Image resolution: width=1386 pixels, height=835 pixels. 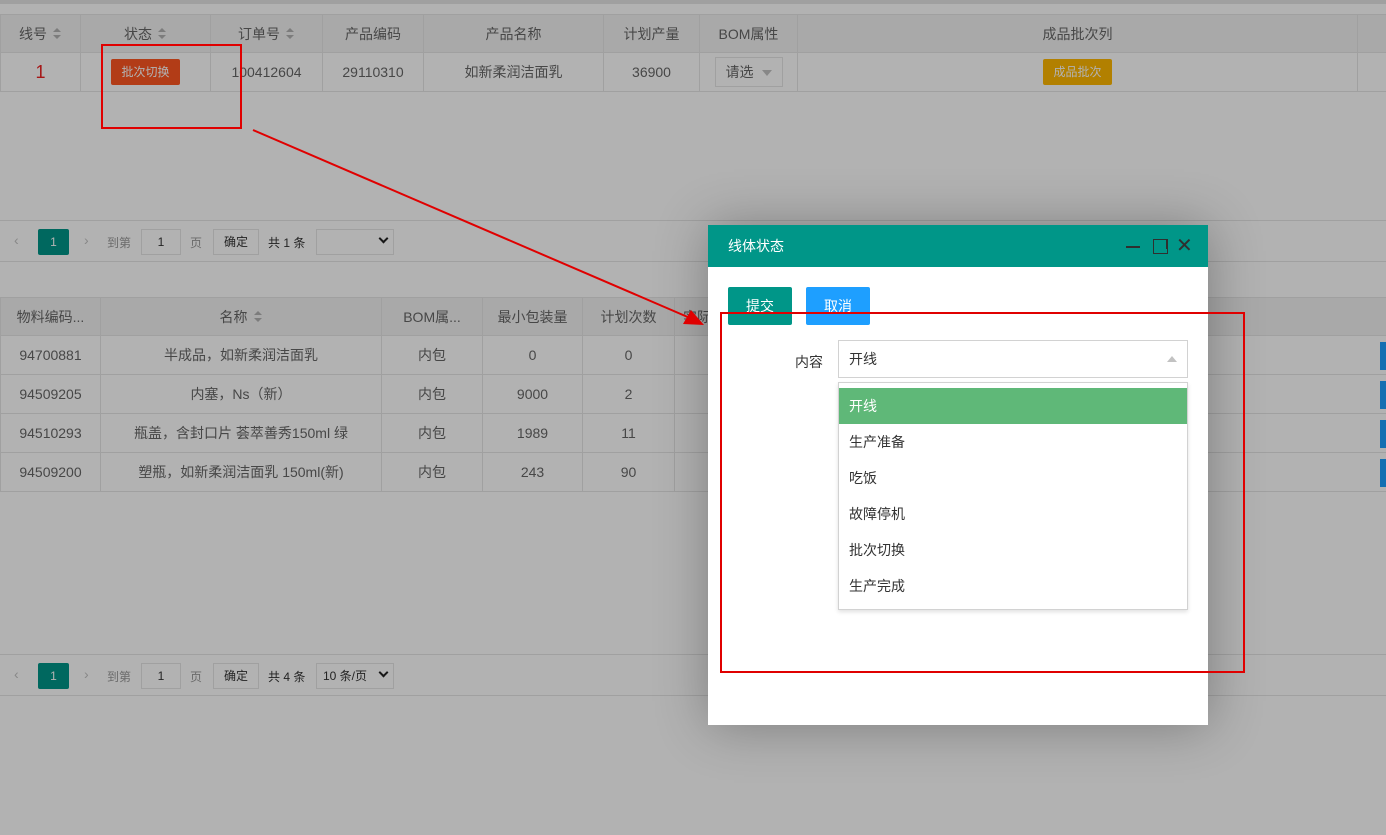 What do you see at coordinates (1134, 246) in the screenshot?
I see `minimize-icon` at bounding box center [1134, 246].